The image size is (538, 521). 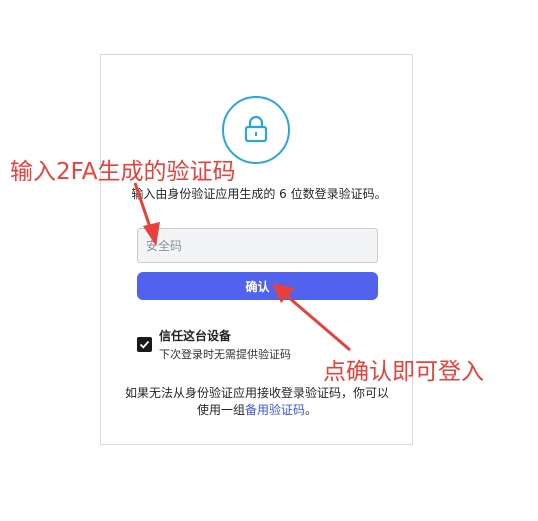 What do you see at coordinates (242, 267) in the screenshot?
I see `annotation-arrows` at bounding box center [242, 267].